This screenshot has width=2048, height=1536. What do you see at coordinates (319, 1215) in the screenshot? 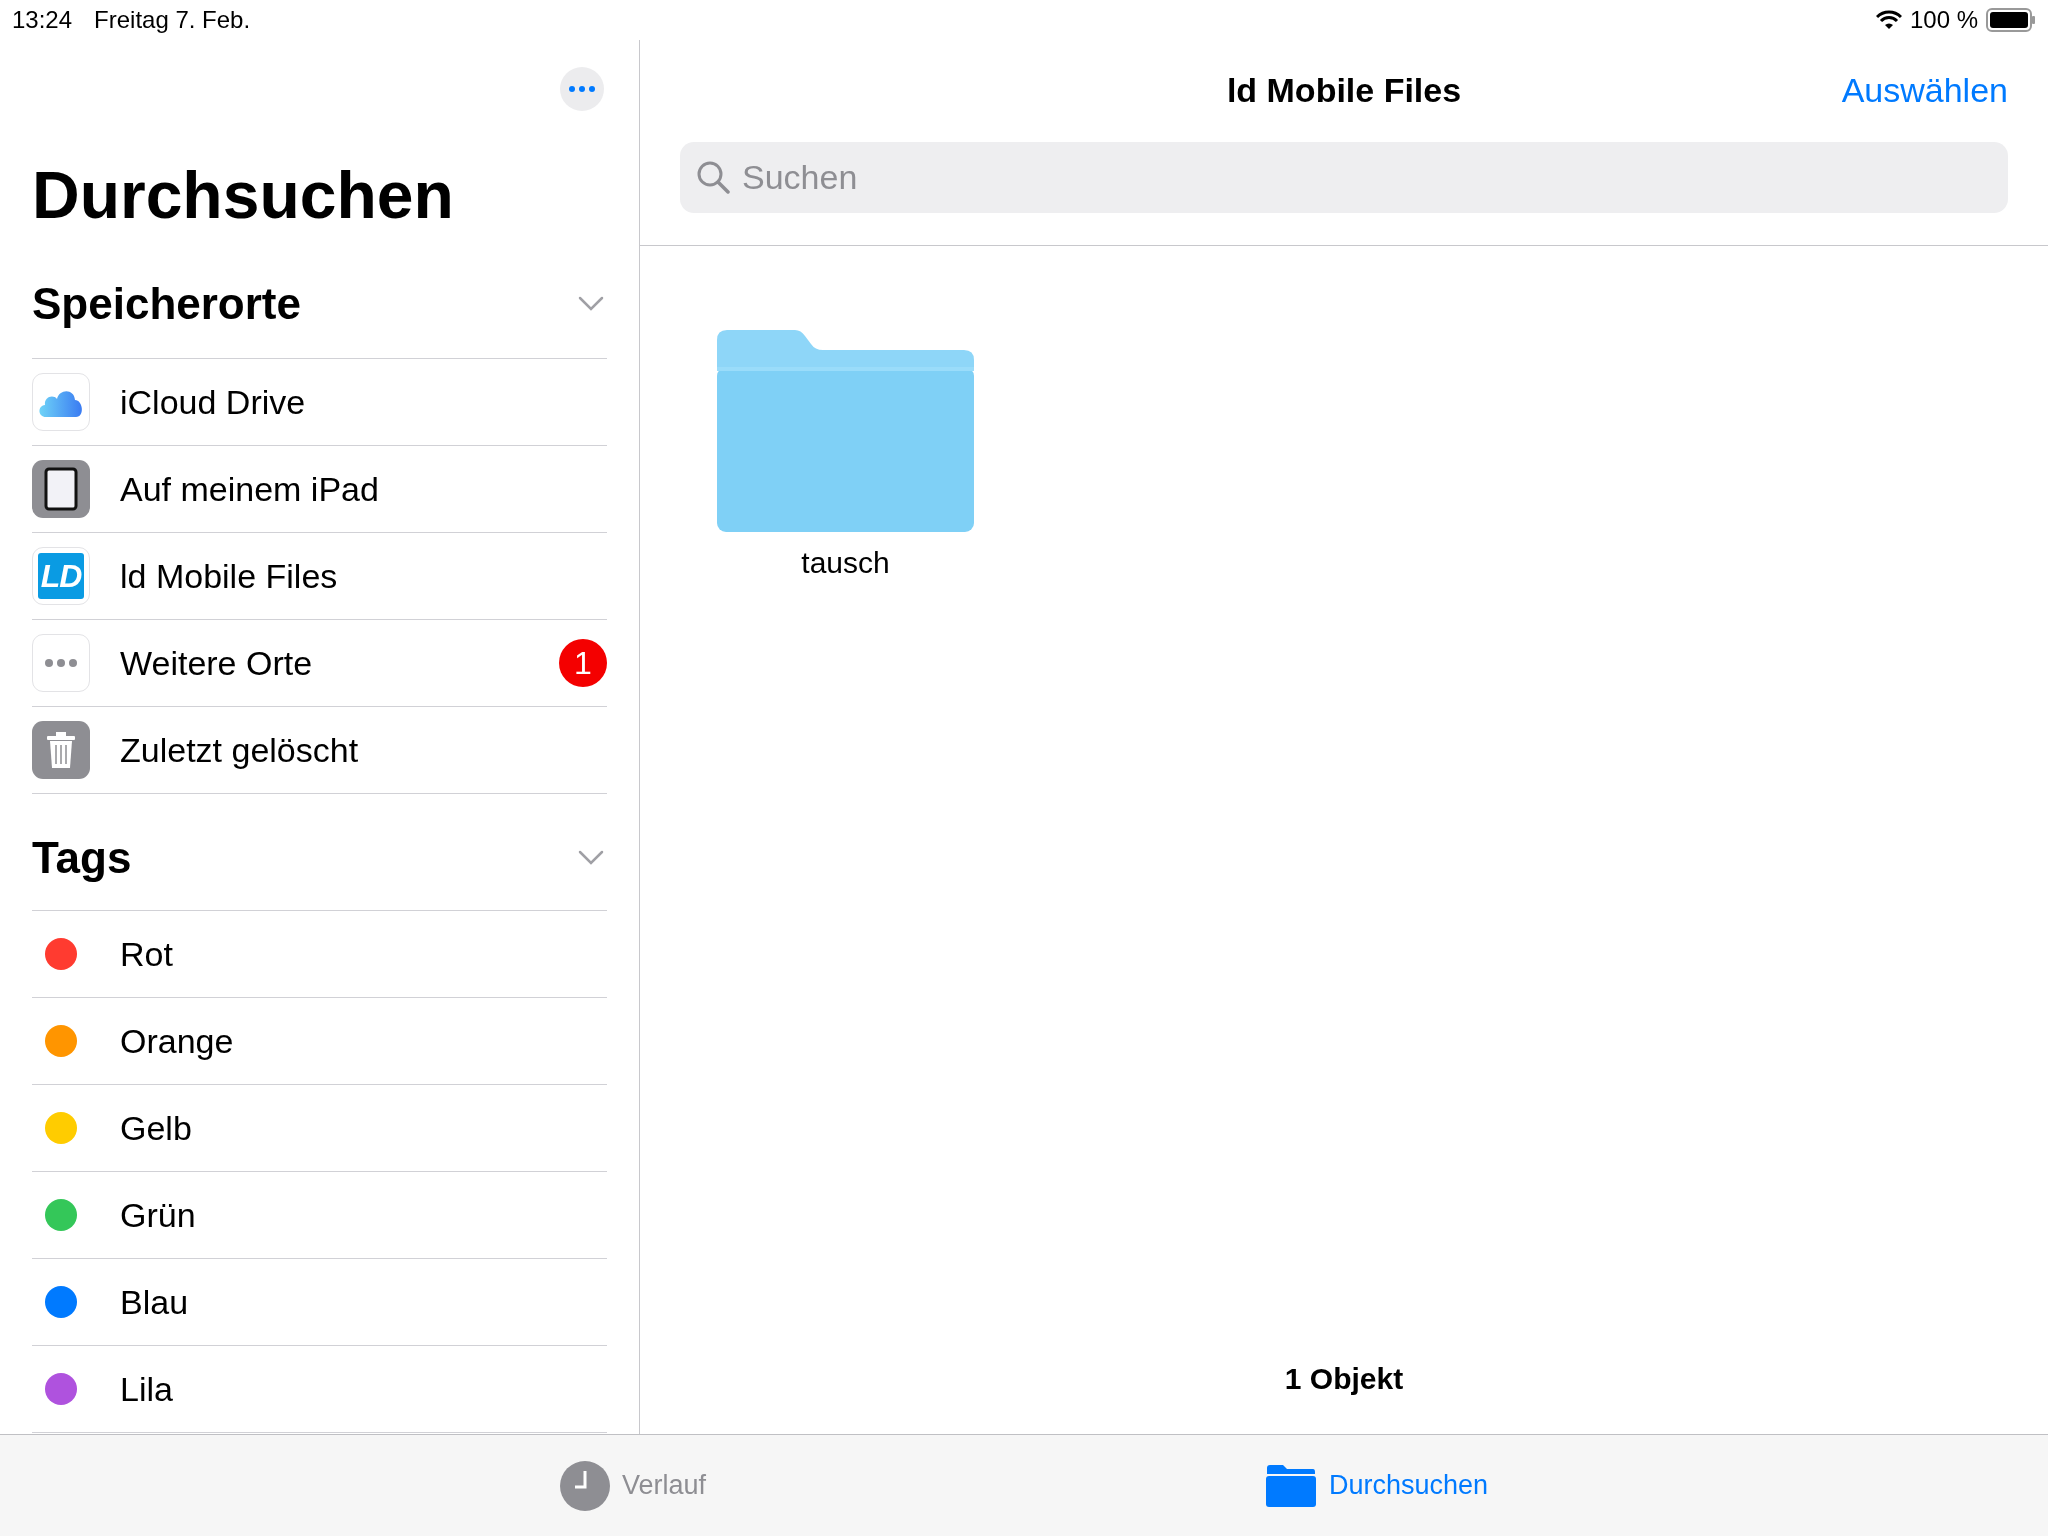
I see `tag-row: Grün` at bounding box center [319, 1215].